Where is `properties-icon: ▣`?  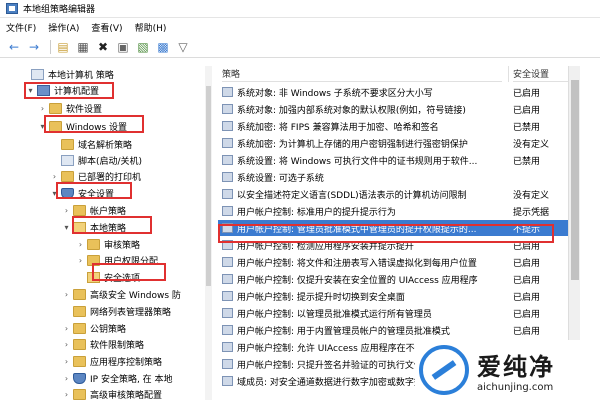
properties-icon: ▣ is located at coordinates (123, 47).